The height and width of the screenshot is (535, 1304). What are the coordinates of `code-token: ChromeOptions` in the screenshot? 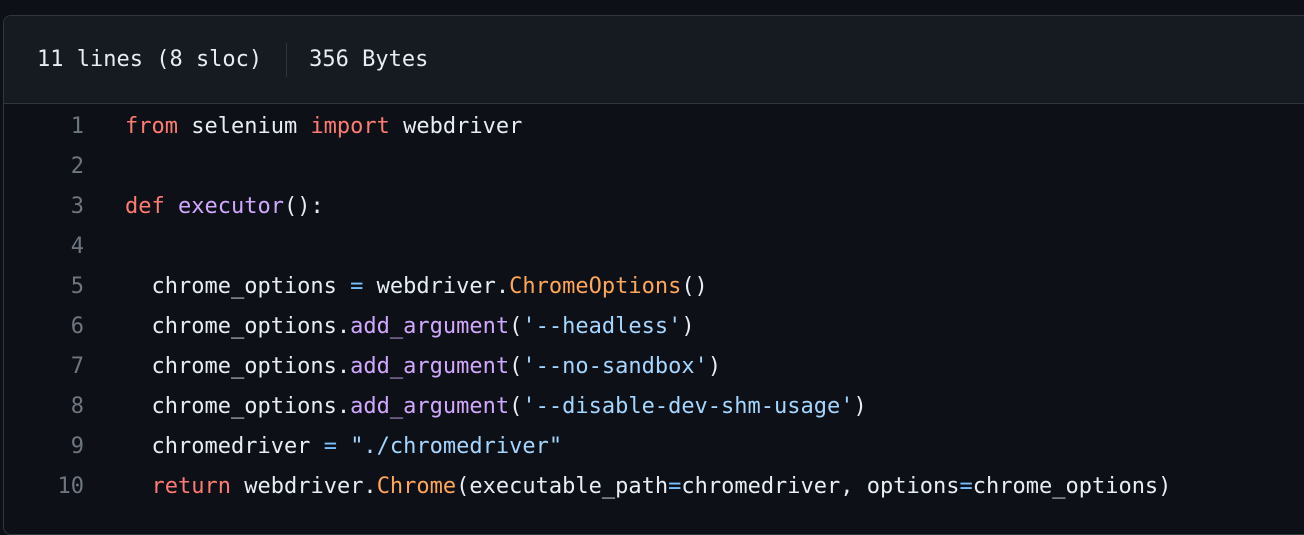 It's located at (595, 286).